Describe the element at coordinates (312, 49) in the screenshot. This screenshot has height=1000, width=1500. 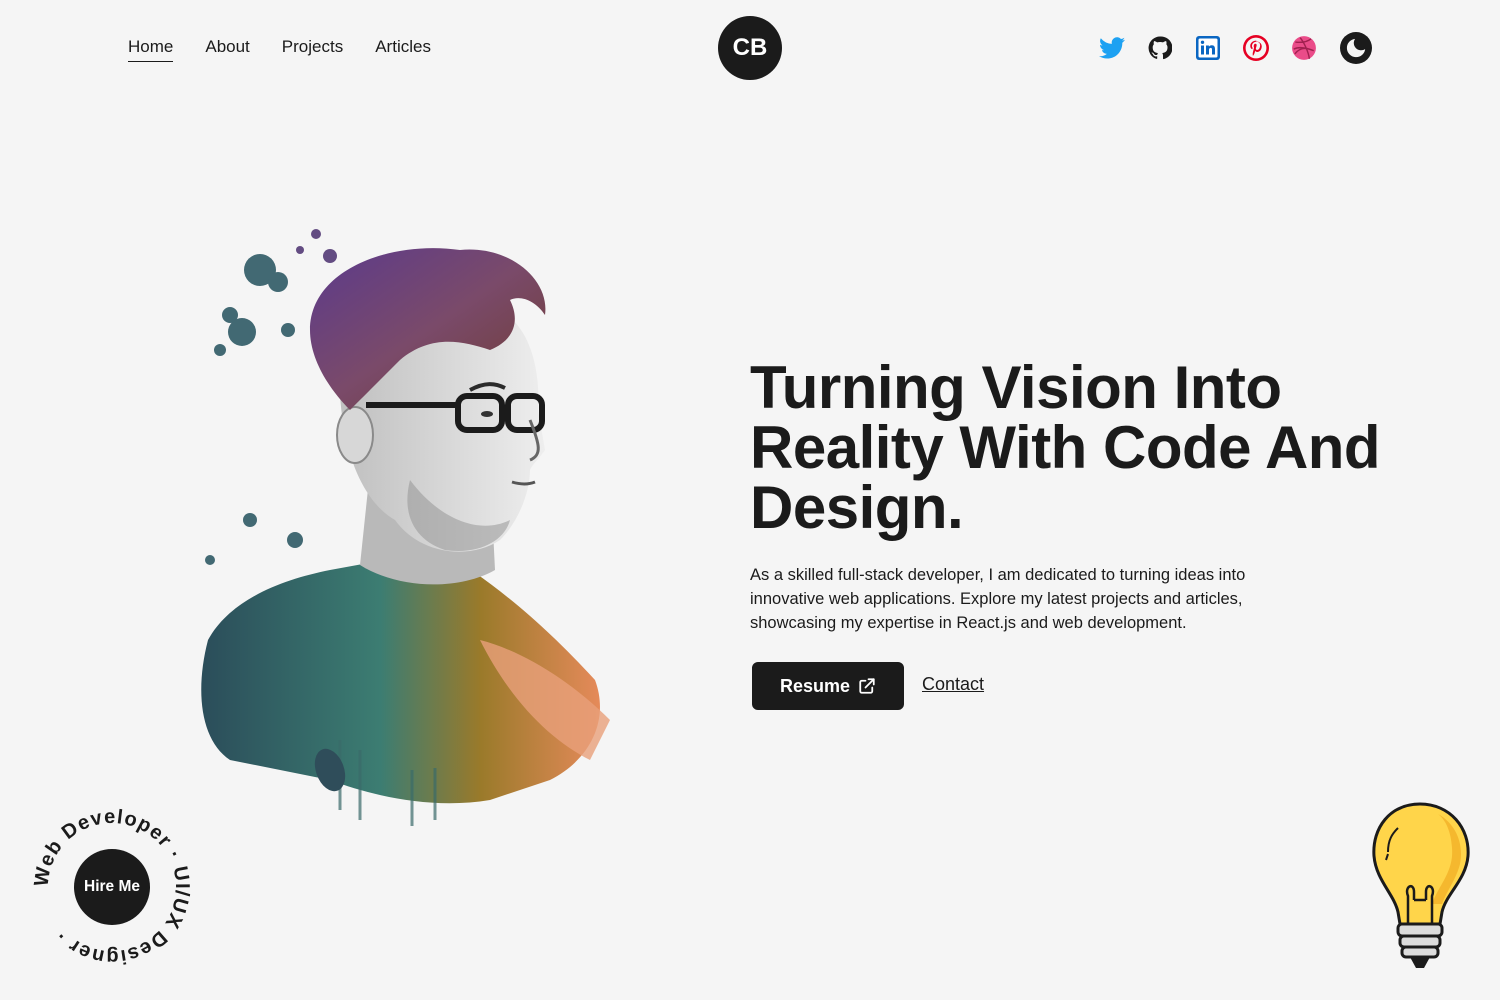
I see `nav-projects: Projects` at that location.